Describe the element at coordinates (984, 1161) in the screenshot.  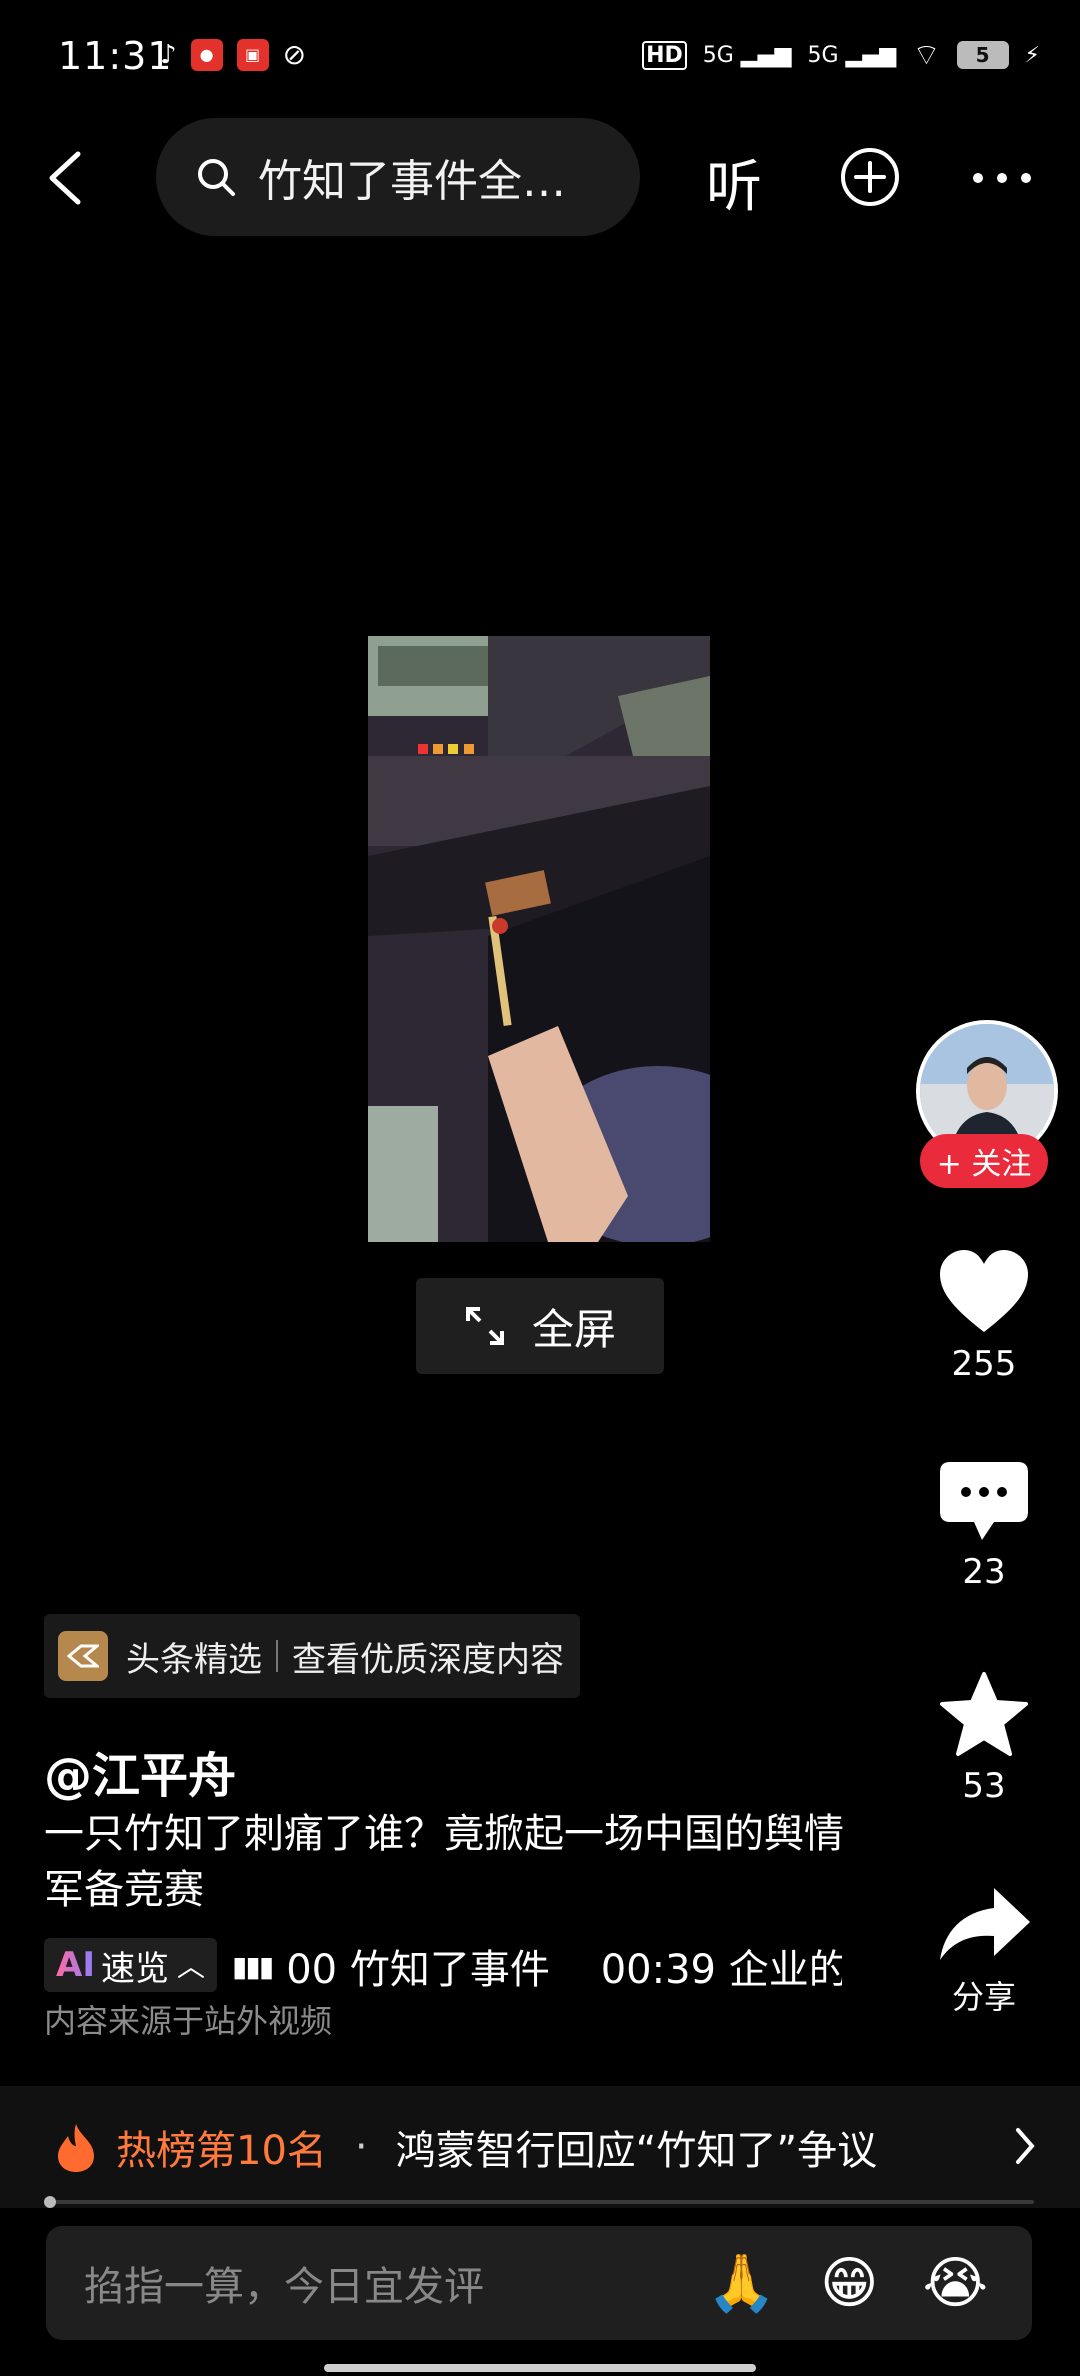
I see `follow-button: + 关注` at that location.